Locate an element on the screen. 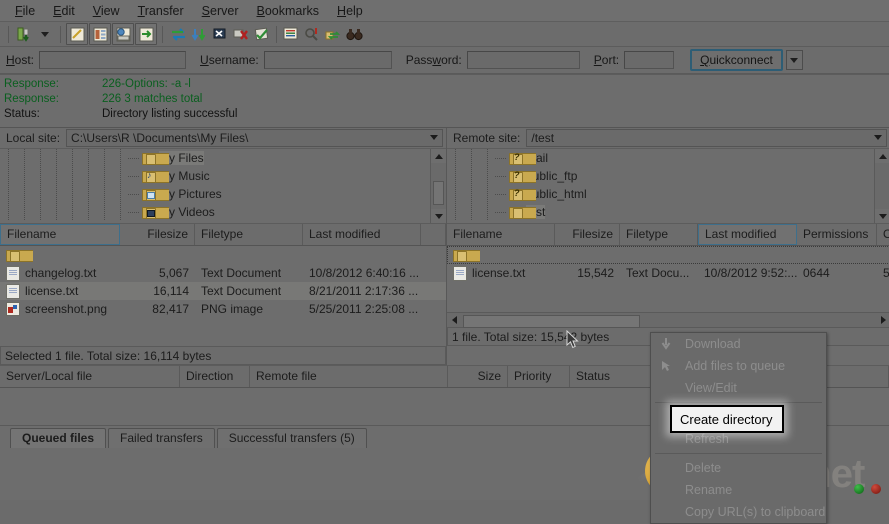 This screenshot has width=889, height=524. tab-queued-files: Queued files is located at coordinates (58, 438).